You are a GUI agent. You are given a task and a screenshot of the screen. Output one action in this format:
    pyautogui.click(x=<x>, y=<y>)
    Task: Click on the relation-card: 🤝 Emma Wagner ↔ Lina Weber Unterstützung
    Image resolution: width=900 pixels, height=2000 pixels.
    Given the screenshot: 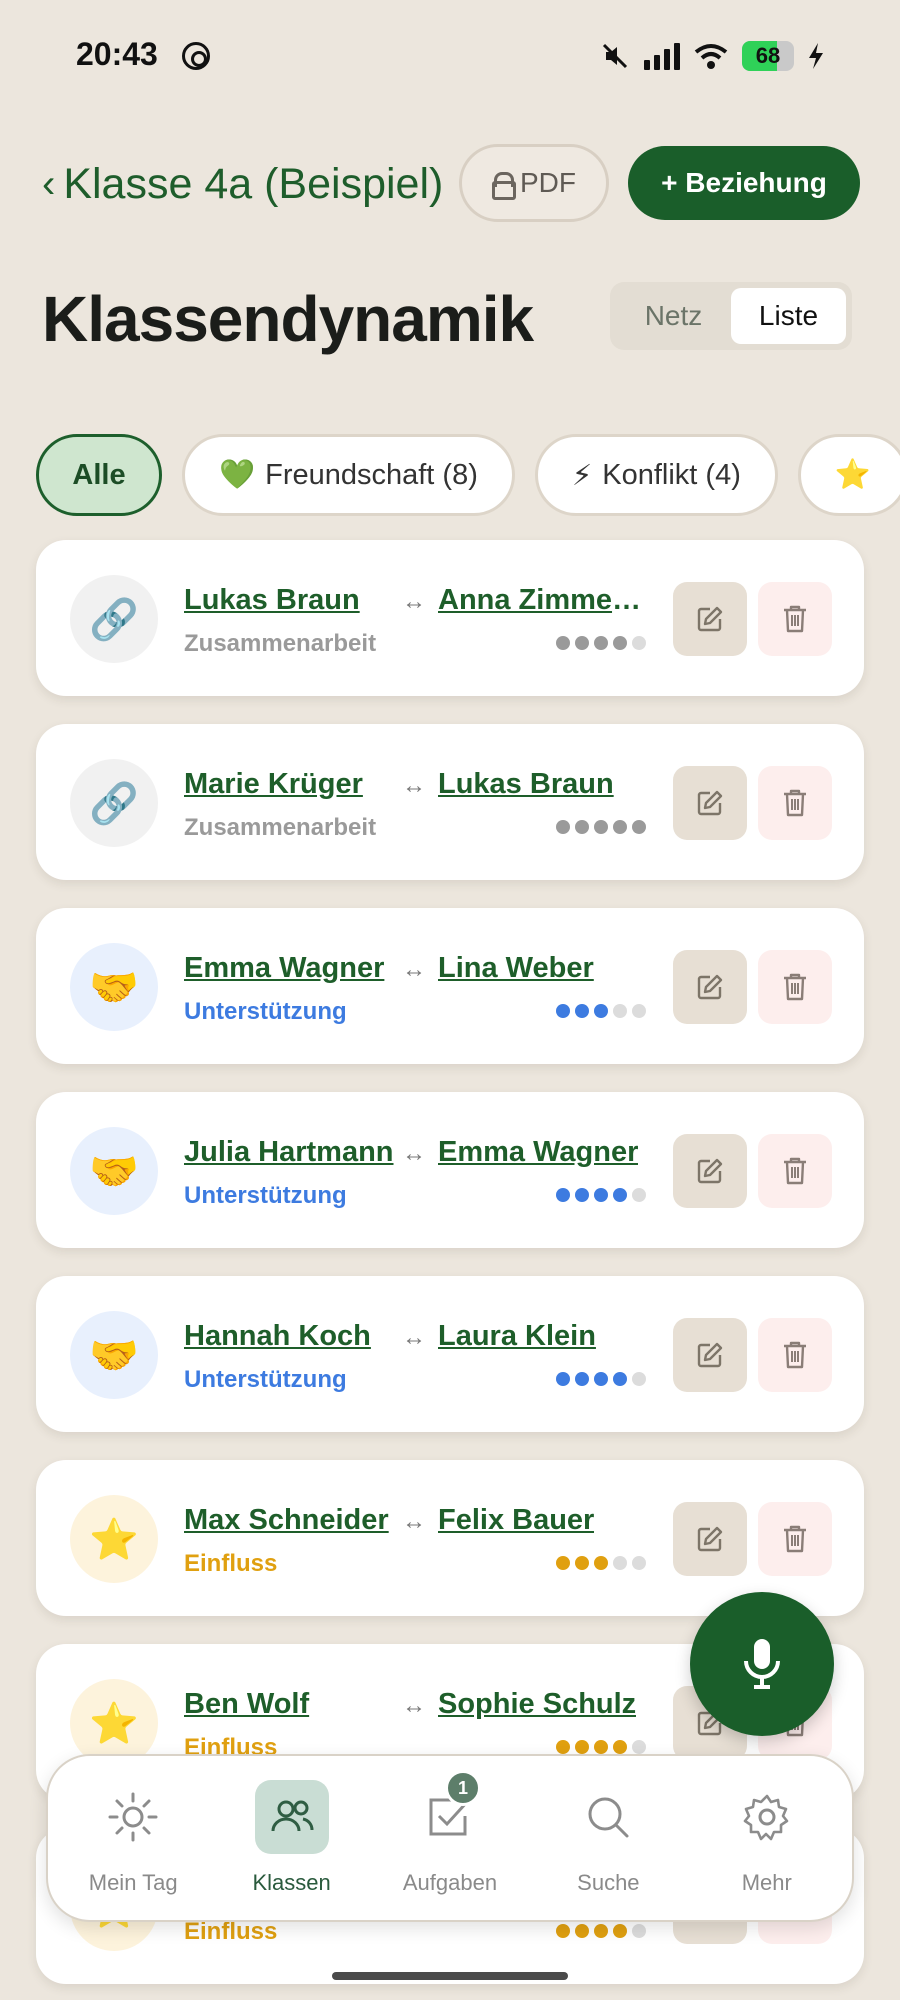 What is the action you would take?
    pyautogui.click(x=450, y=986)
    